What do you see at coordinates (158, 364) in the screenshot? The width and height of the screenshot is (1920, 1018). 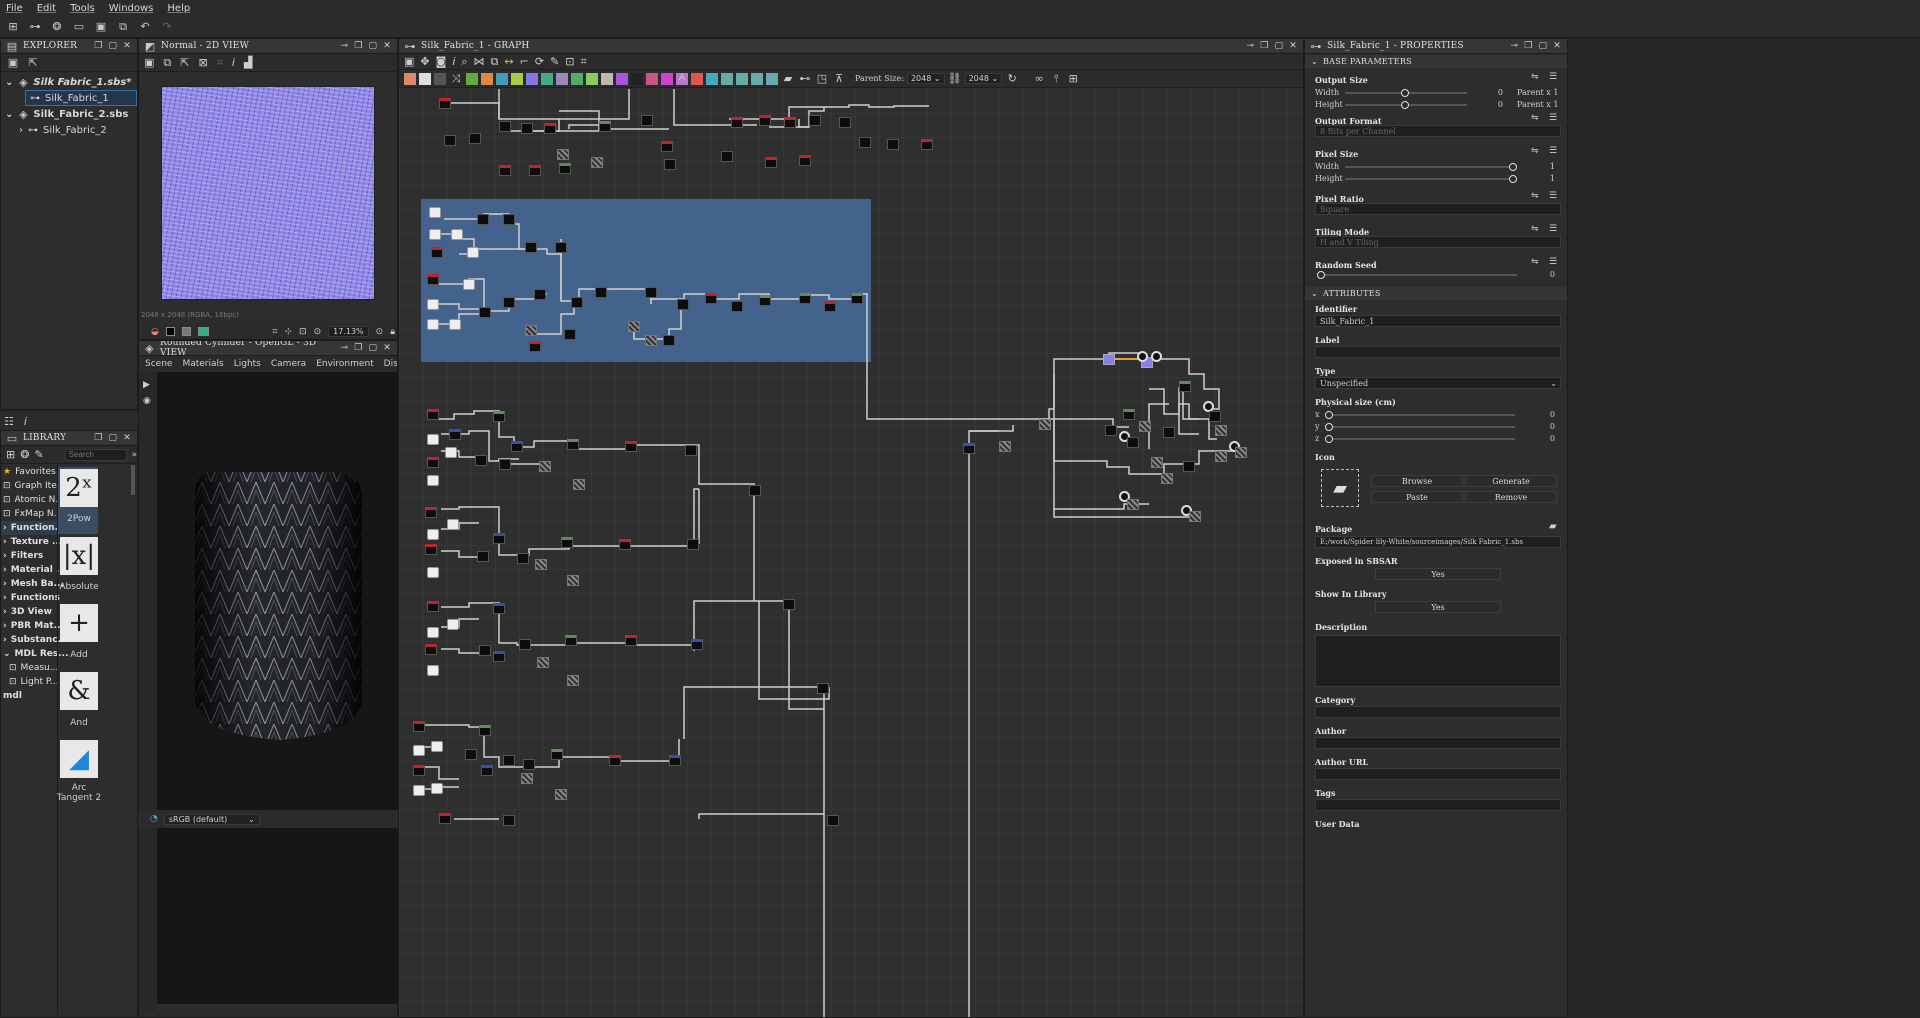 I see `menu-scene: Scene` at bounding box center [158, 364].